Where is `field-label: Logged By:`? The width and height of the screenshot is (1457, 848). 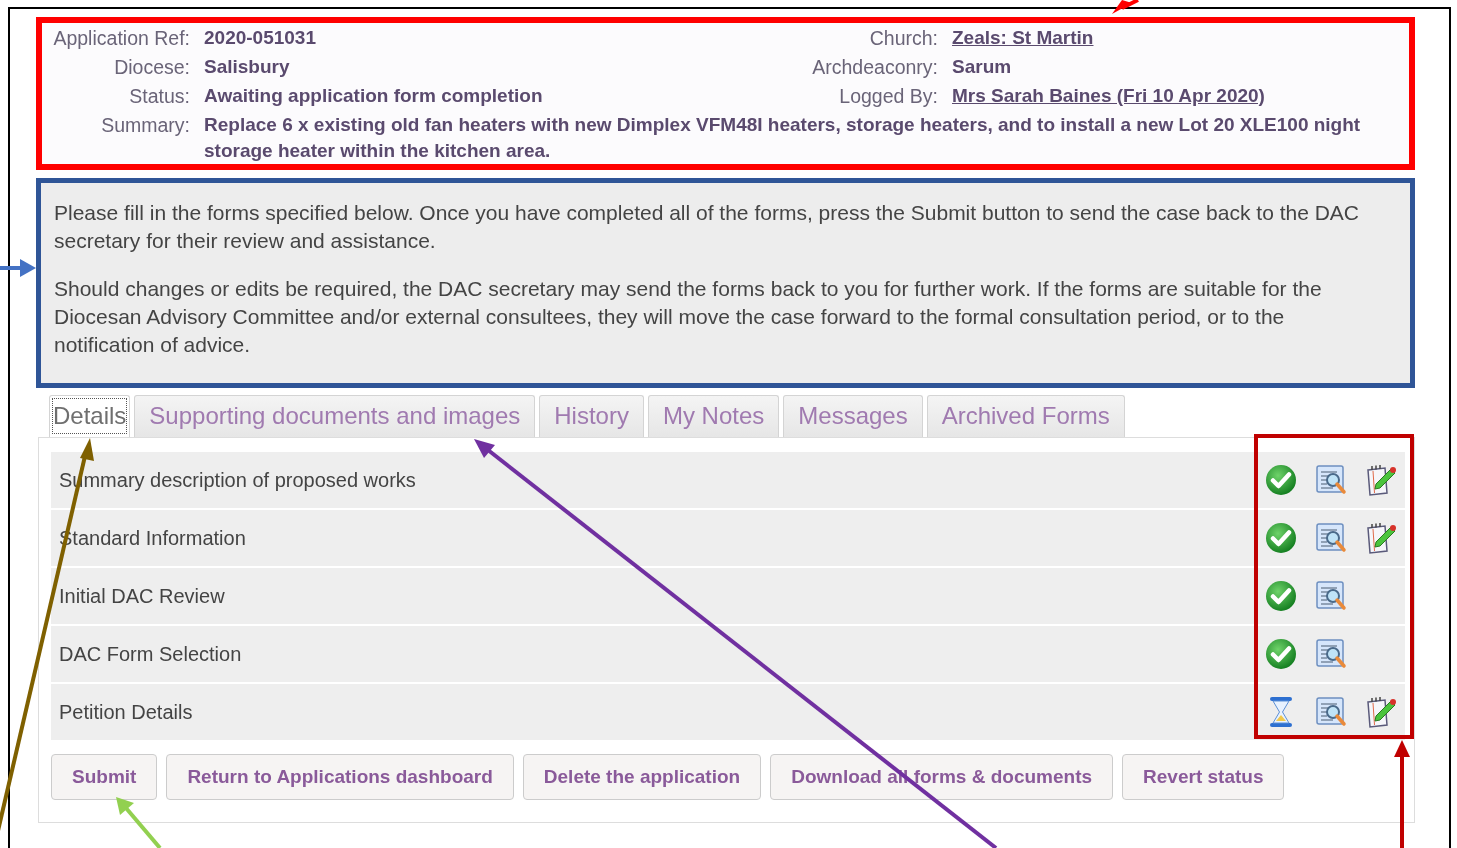 field-label: Logged By: is located at coordinates (888, 96).